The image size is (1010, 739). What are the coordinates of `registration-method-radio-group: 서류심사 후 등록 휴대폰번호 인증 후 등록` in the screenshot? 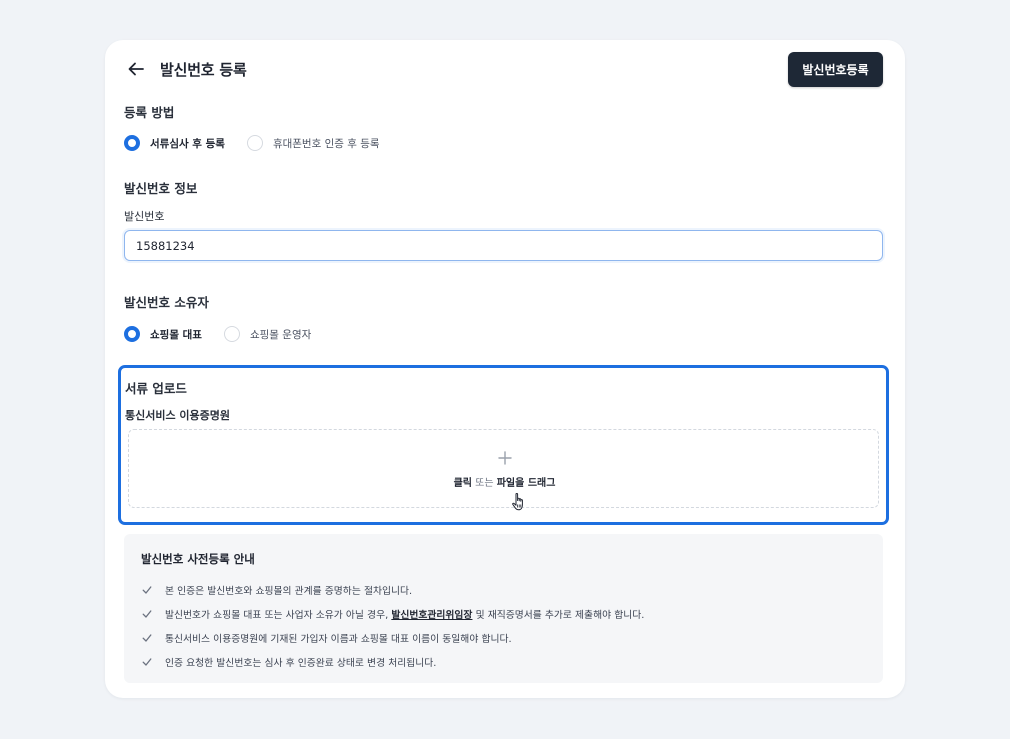 It's located at (263, 143).